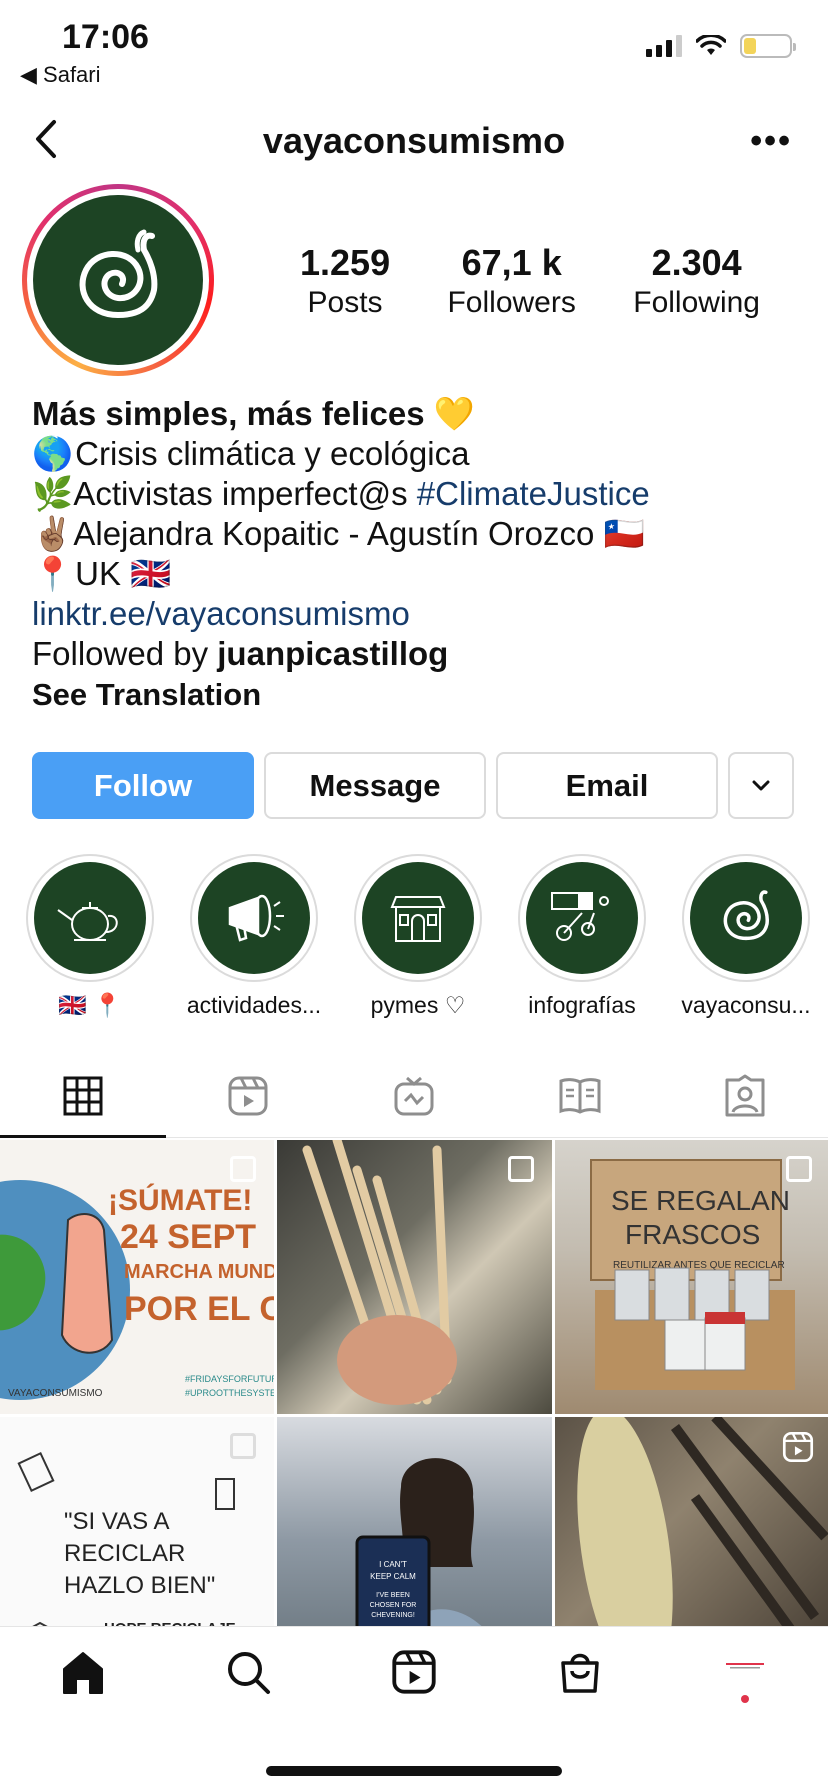 This screenshot has height=1792, width=828. I want to click on wifi-icon, so click(711, 45).